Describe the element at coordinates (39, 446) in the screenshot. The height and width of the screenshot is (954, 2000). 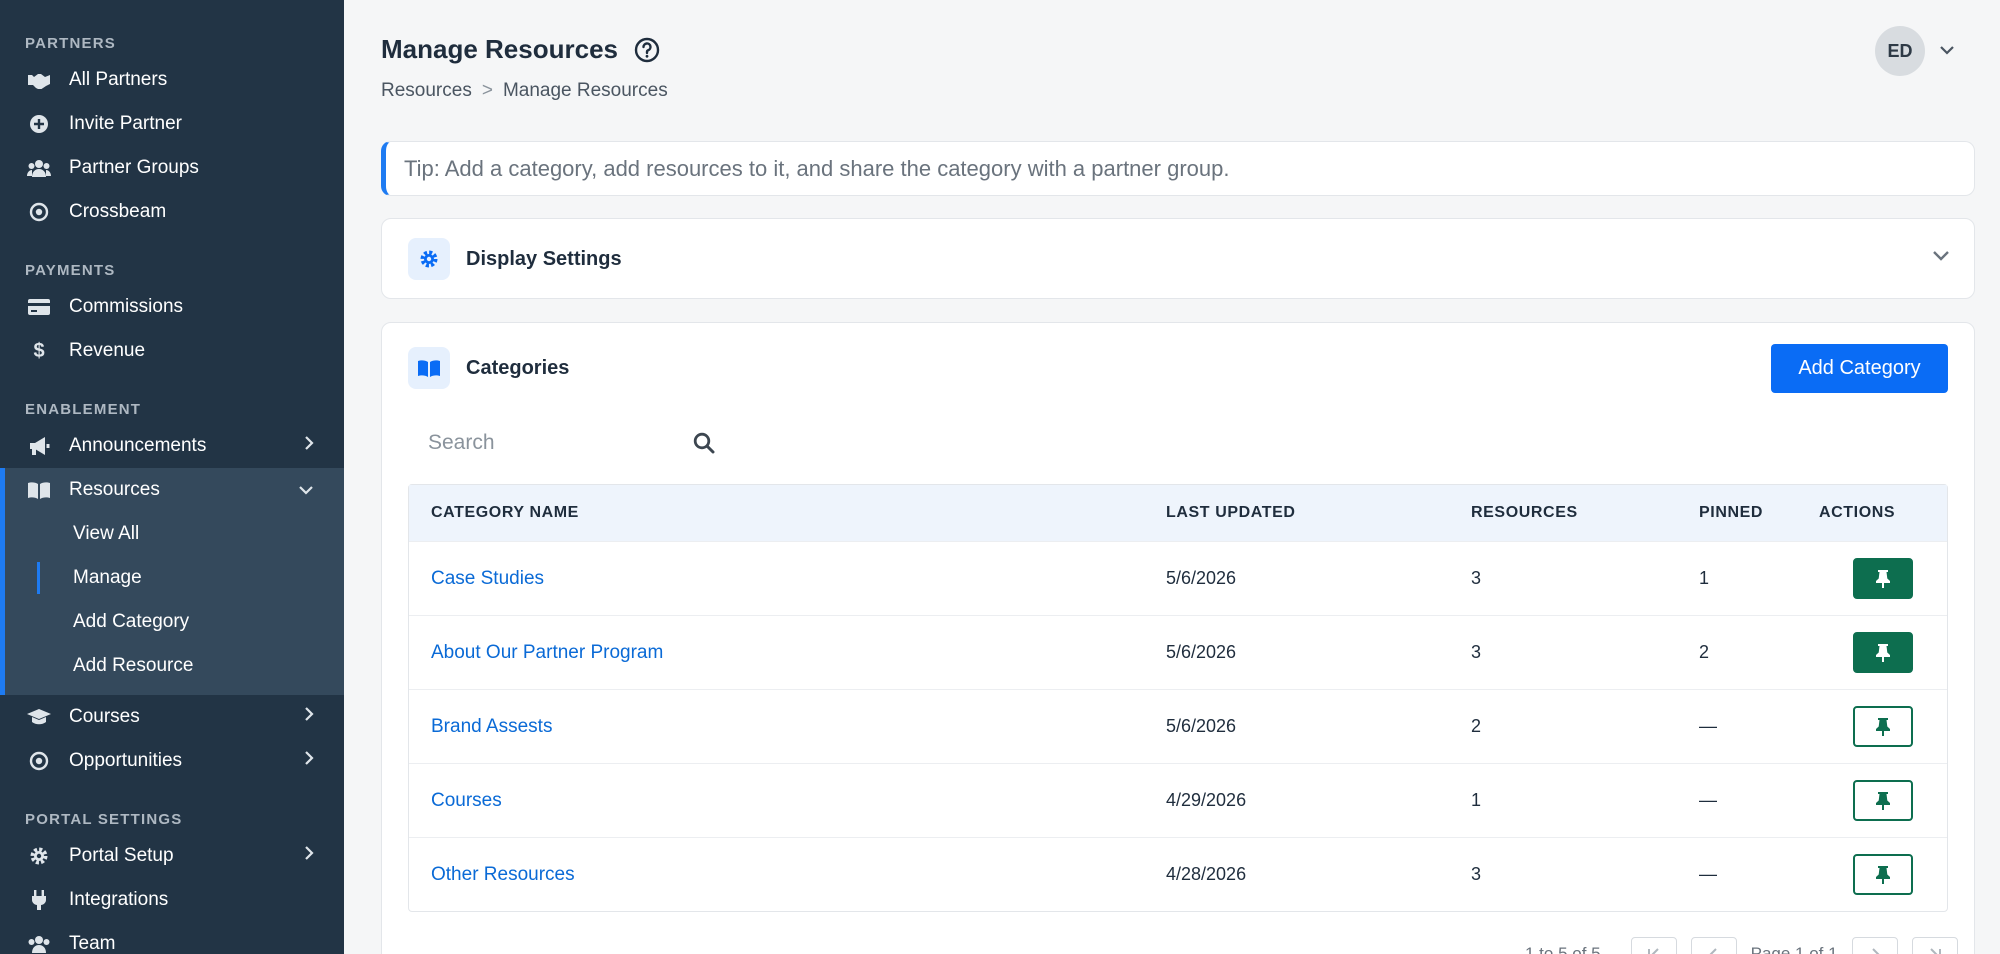
I see `megaphone-icon` at that location.